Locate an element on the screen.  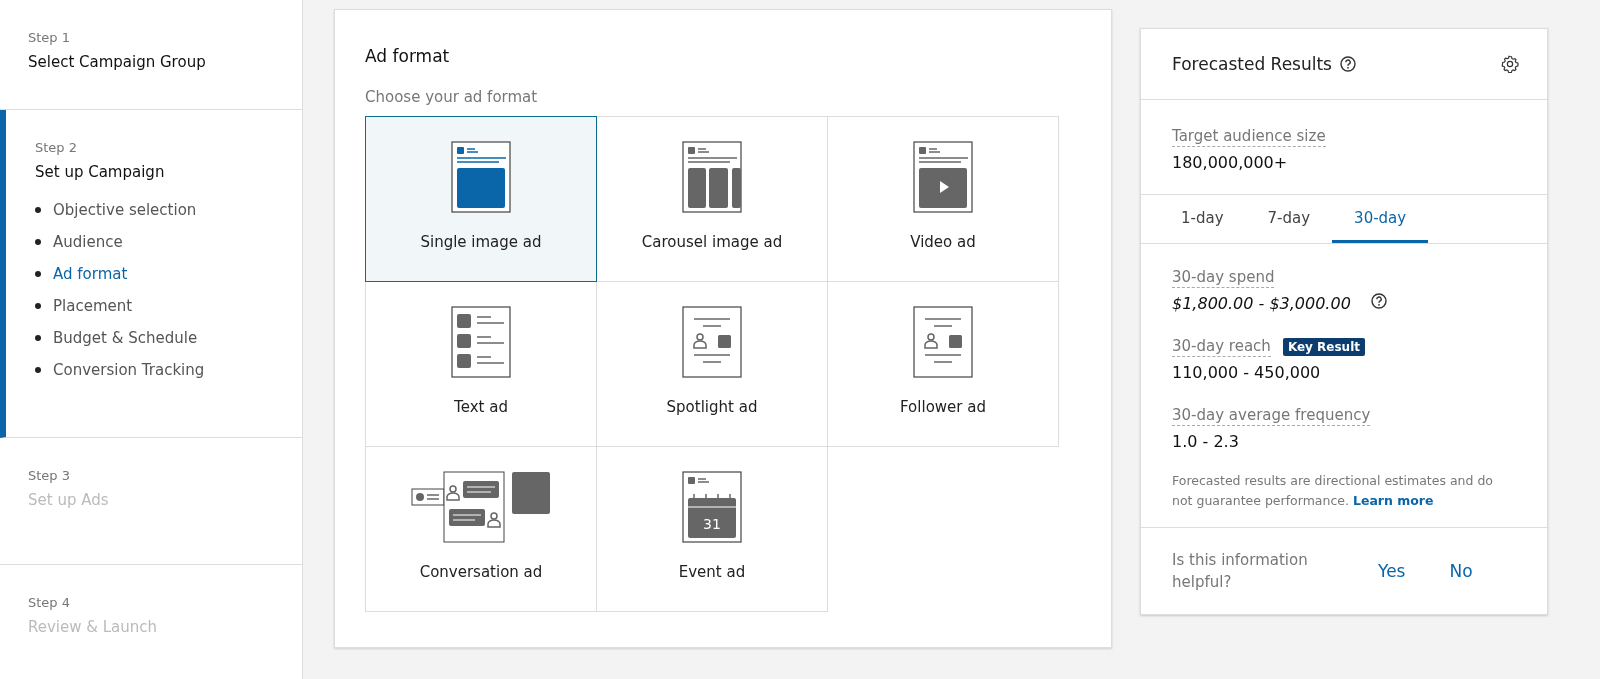
section-subtitle: Choose your ad format is located at coordinates (452, 97).